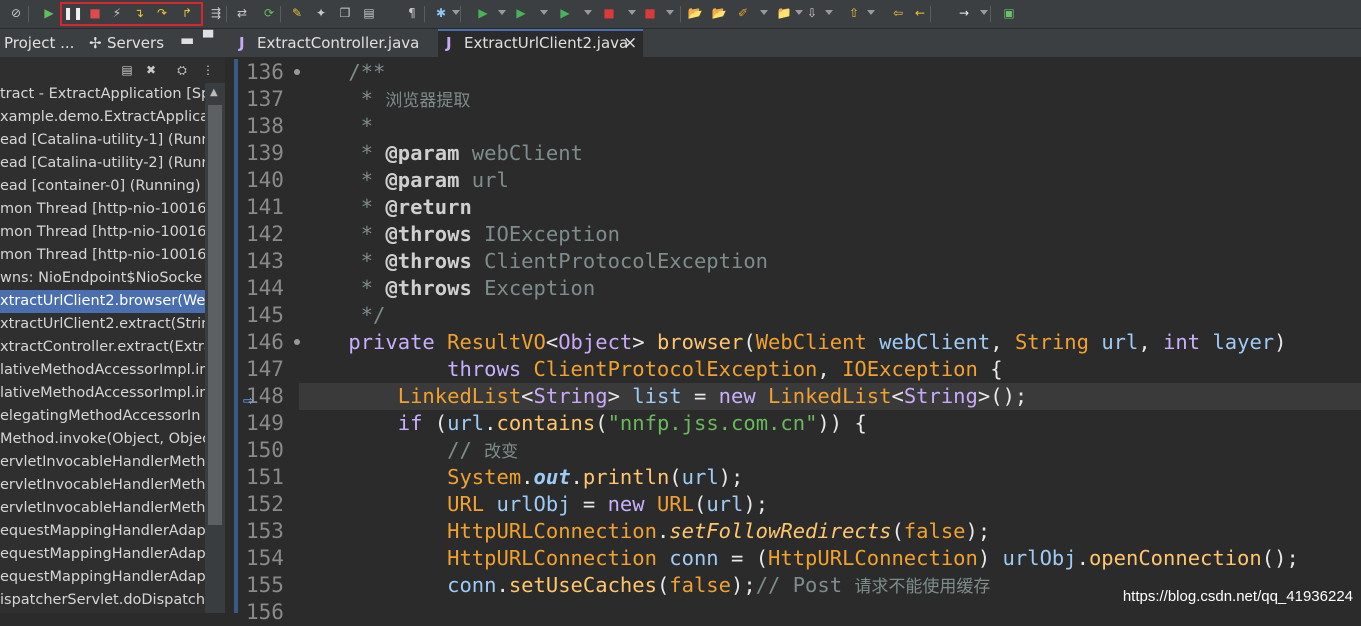  Describe the element at coordinates (135, 43) in the screenshot. I see `tab-servers: Servers` at that location.